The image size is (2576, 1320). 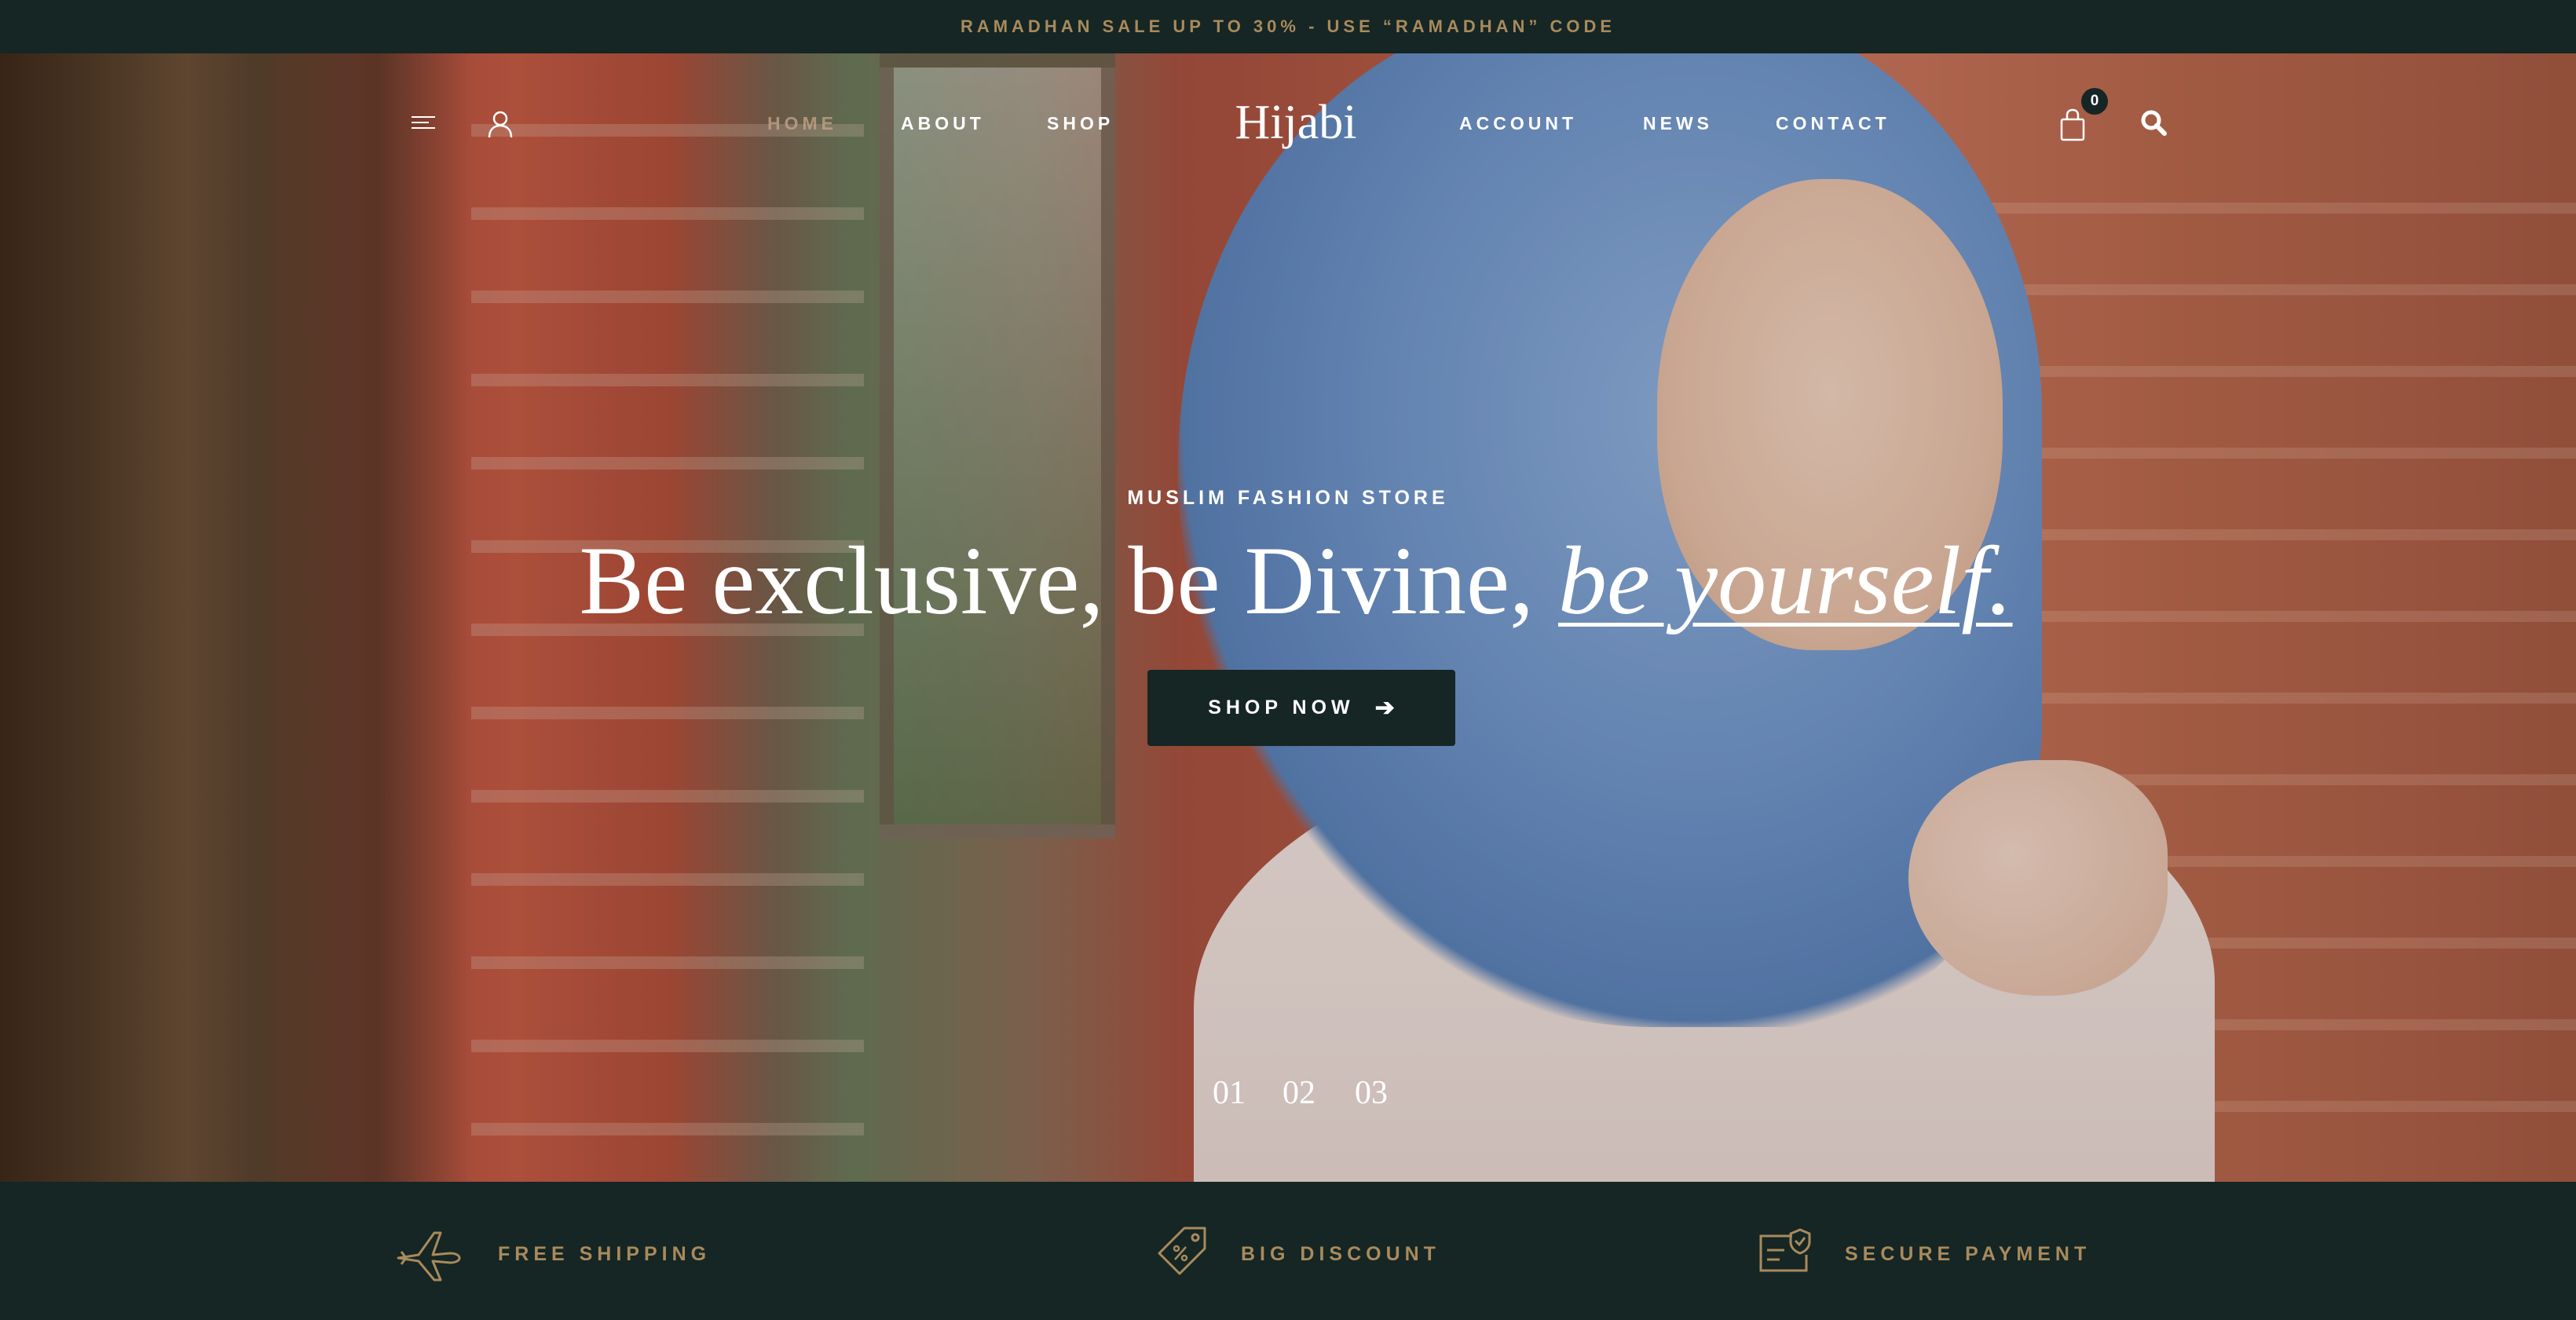 What do you see at coordinates (1288, 498) in the screenshot?
I see `hero-eyebrow: MUSLIM FASHION STORE` at bounding box center [1288, 498].